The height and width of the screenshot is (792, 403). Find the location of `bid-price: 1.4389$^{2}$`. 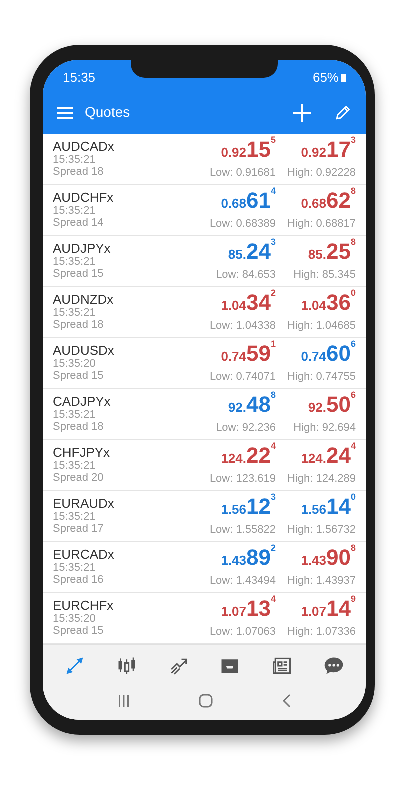

bid-price: 1.4389$^{2}$ is located at coordinates (248, 557).